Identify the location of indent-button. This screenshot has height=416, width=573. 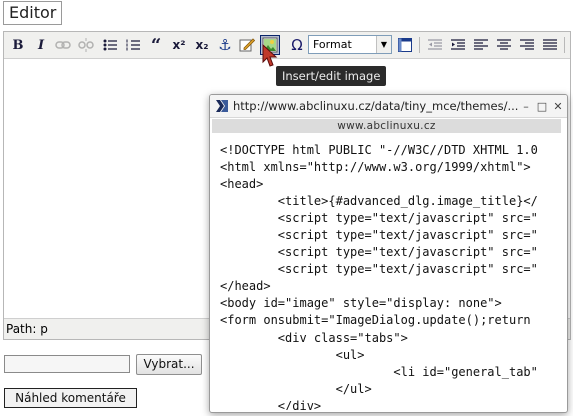
(458, 45).